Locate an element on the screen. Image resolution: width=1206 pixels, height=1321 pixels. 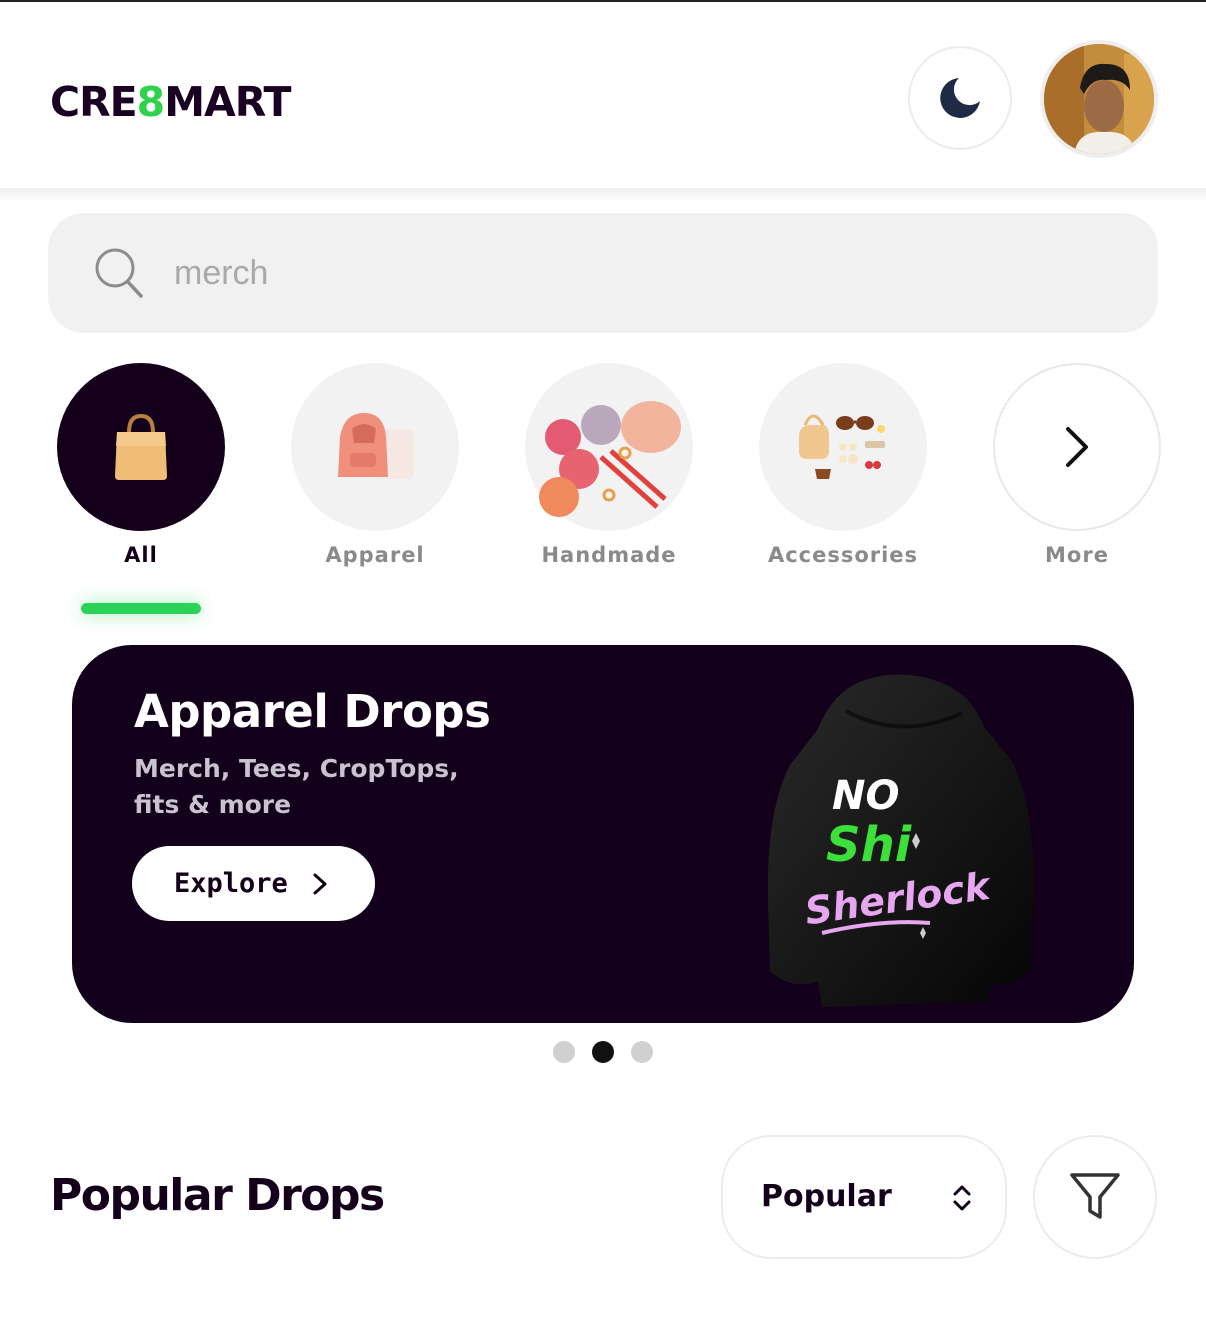
accessories-icon is located at coordinates (842, 446).